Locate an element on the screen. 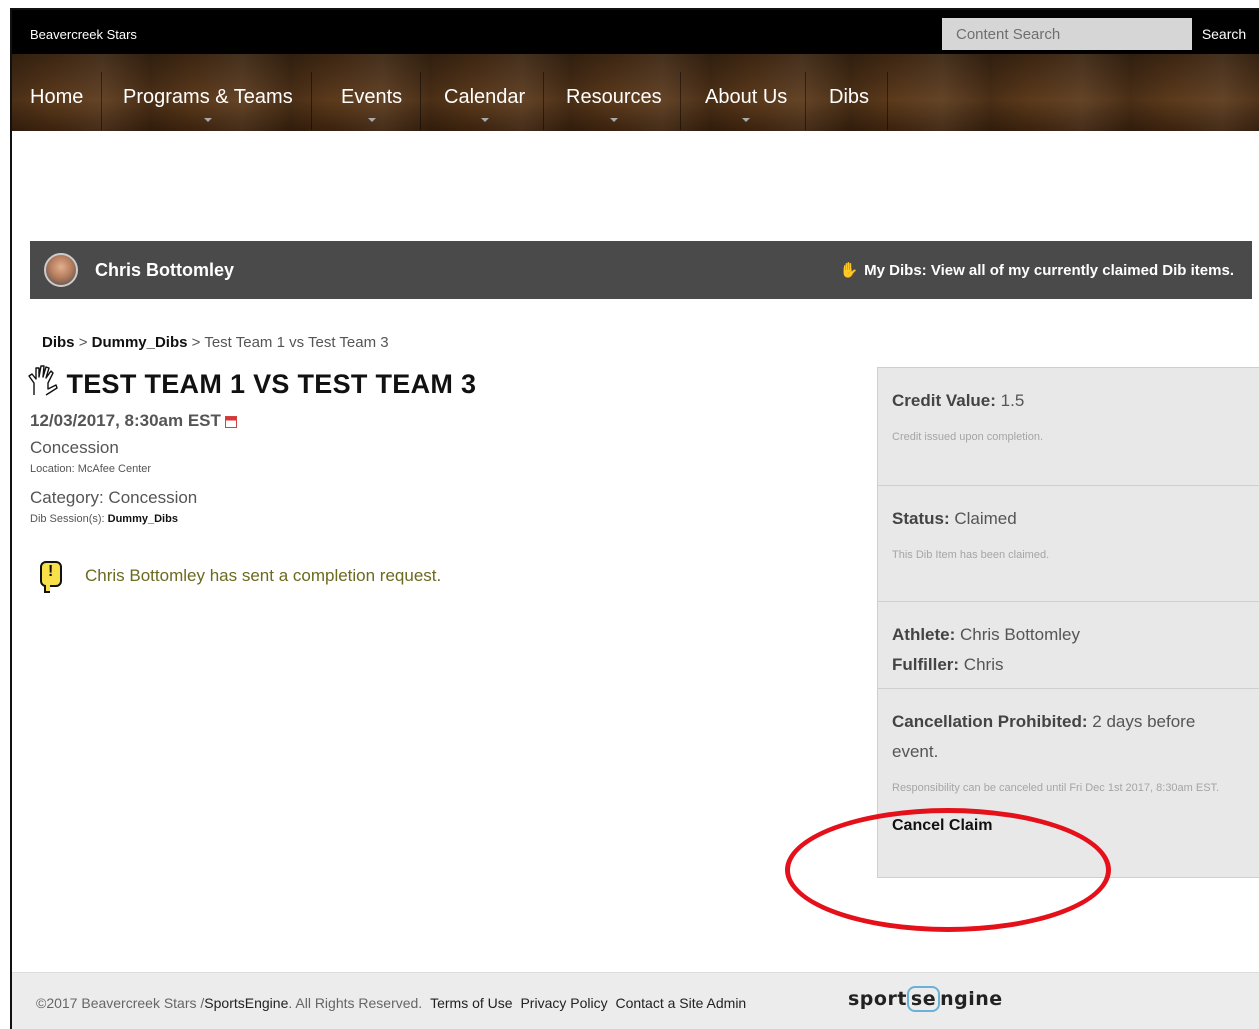  cancellation-label: Cancellation Prohibited: is located at coordinates (990, 721).